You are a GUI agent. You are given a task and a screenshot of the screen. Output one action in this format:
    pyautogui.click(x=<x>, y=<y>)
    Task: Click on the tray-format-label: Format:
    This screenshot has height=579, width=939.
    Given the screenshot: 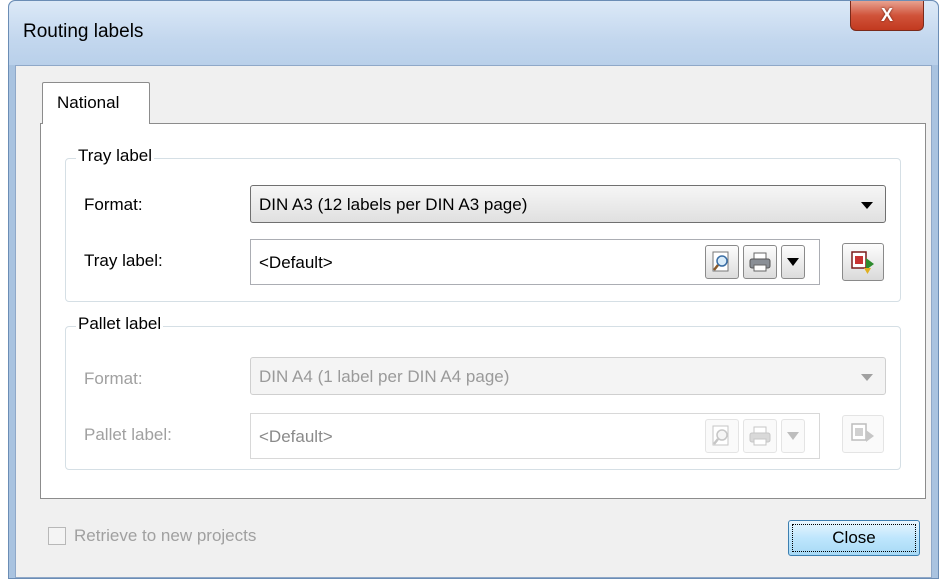 What is the action you would take?
    pyautogui.click(x=113, y=204)
    